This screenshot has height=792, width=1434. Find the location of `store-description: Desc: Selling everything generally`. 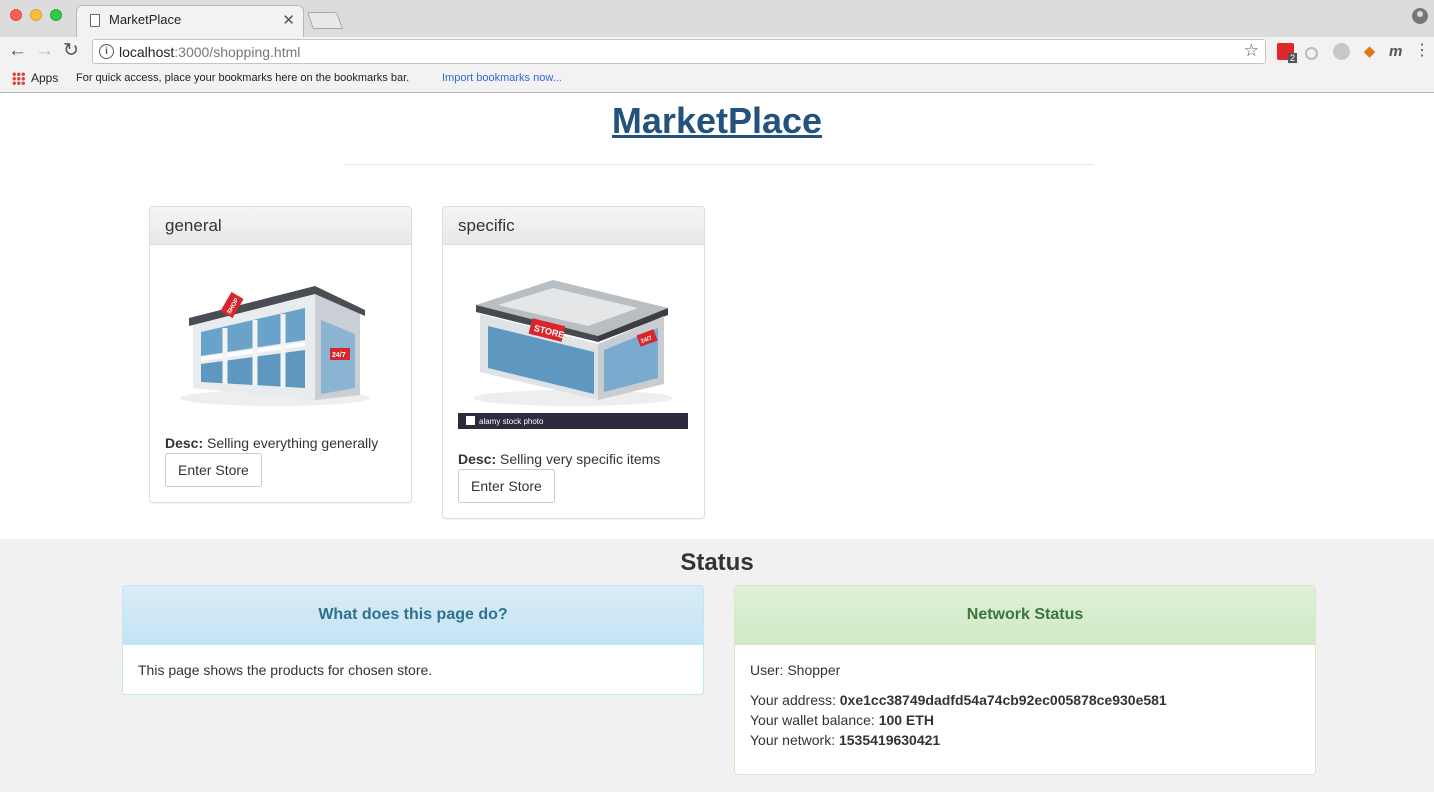

store-description: Desc: Selling everything generally is located at coordinates (271, 443).